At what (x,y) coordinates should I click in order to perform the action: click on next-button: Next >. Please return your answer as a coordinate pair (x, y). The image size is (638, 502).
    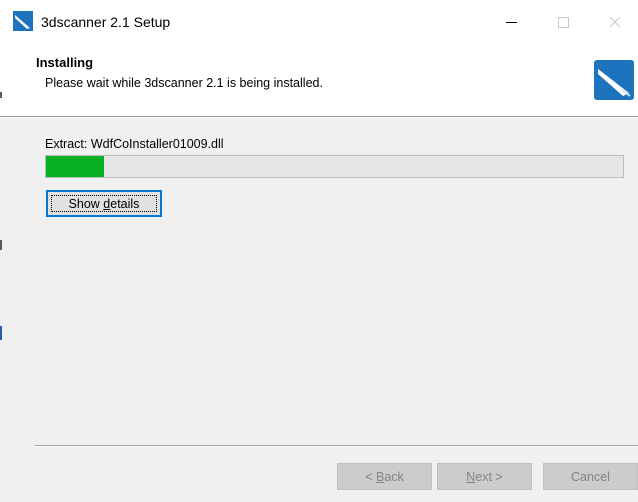
    Looking at the image, I should click on (484, 476).